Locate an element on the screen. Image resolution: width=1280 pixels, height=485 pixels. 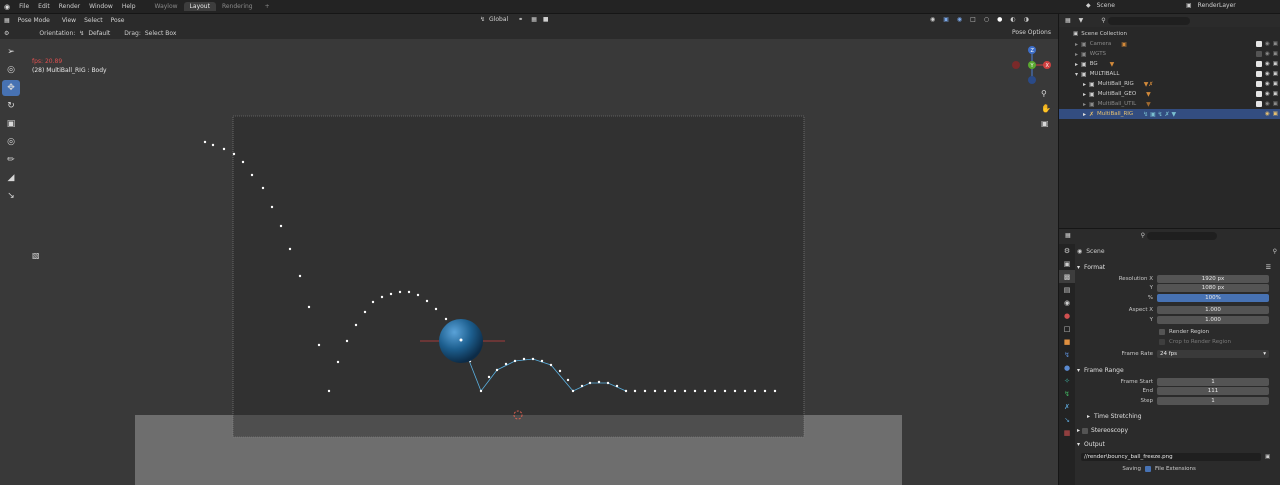
bone-tab-icon: ↘ is located at coordinates (1067, 419).